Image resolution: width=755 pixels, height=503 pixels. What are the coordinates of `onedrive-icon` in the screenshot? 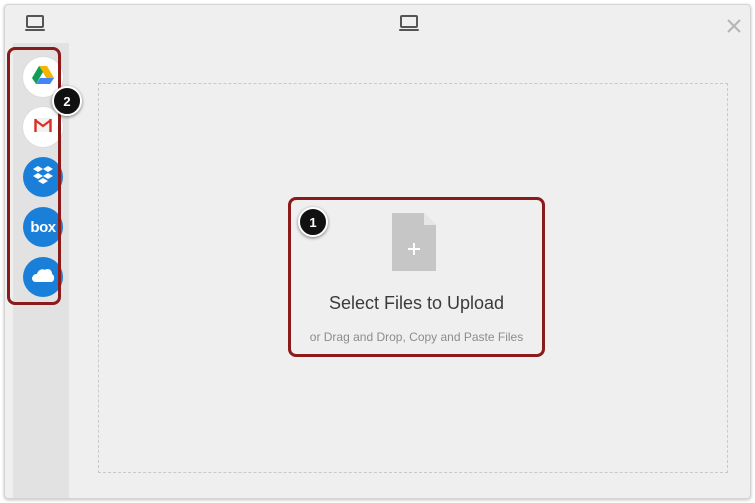 It's located at (43, 277).